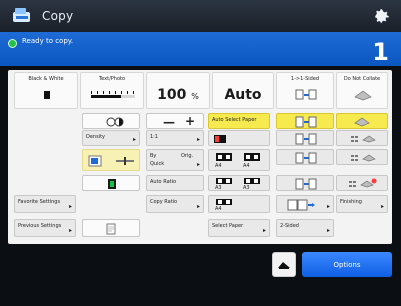  I want to click on color-mode-label: Black & White, so click(46, 79).